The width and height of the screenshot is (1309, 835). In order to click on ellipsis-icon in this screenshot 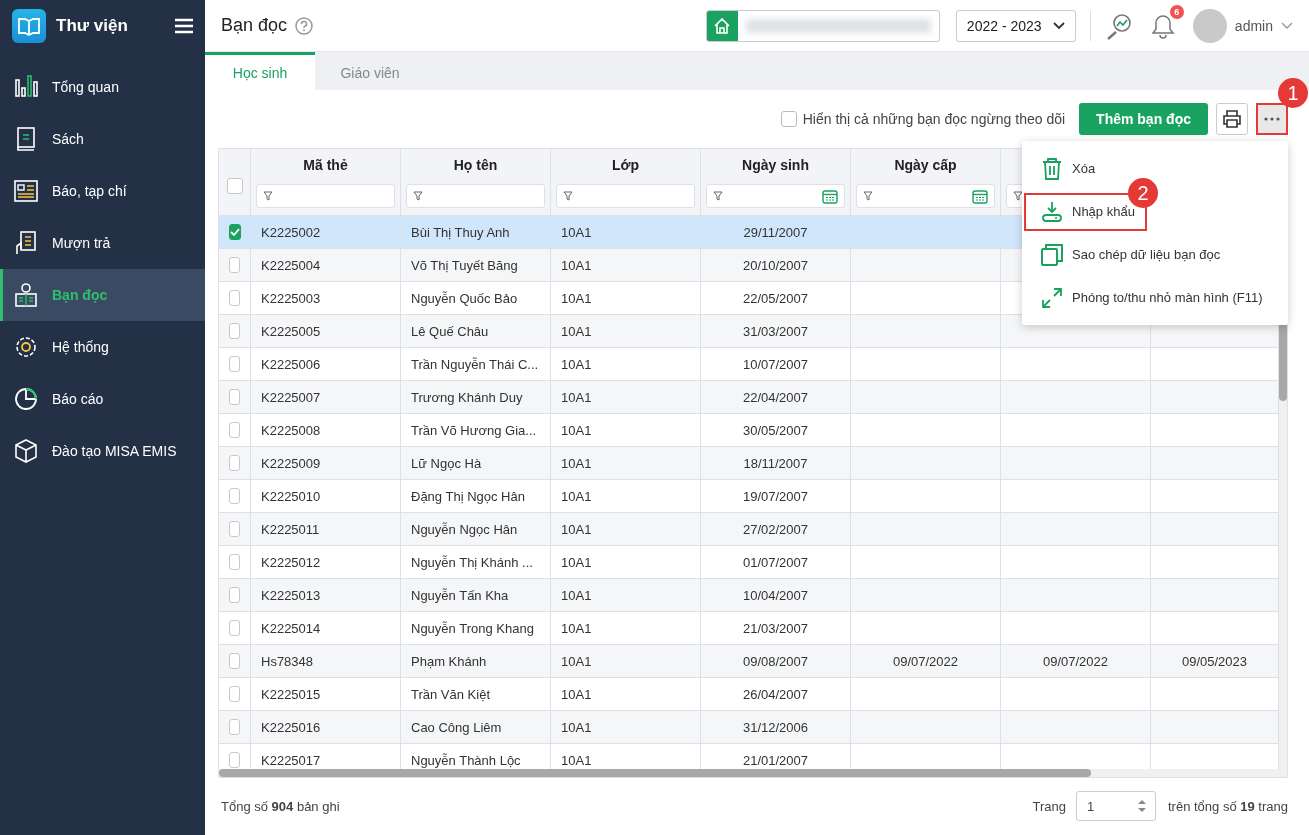, I will do `click(1272, 119)`.